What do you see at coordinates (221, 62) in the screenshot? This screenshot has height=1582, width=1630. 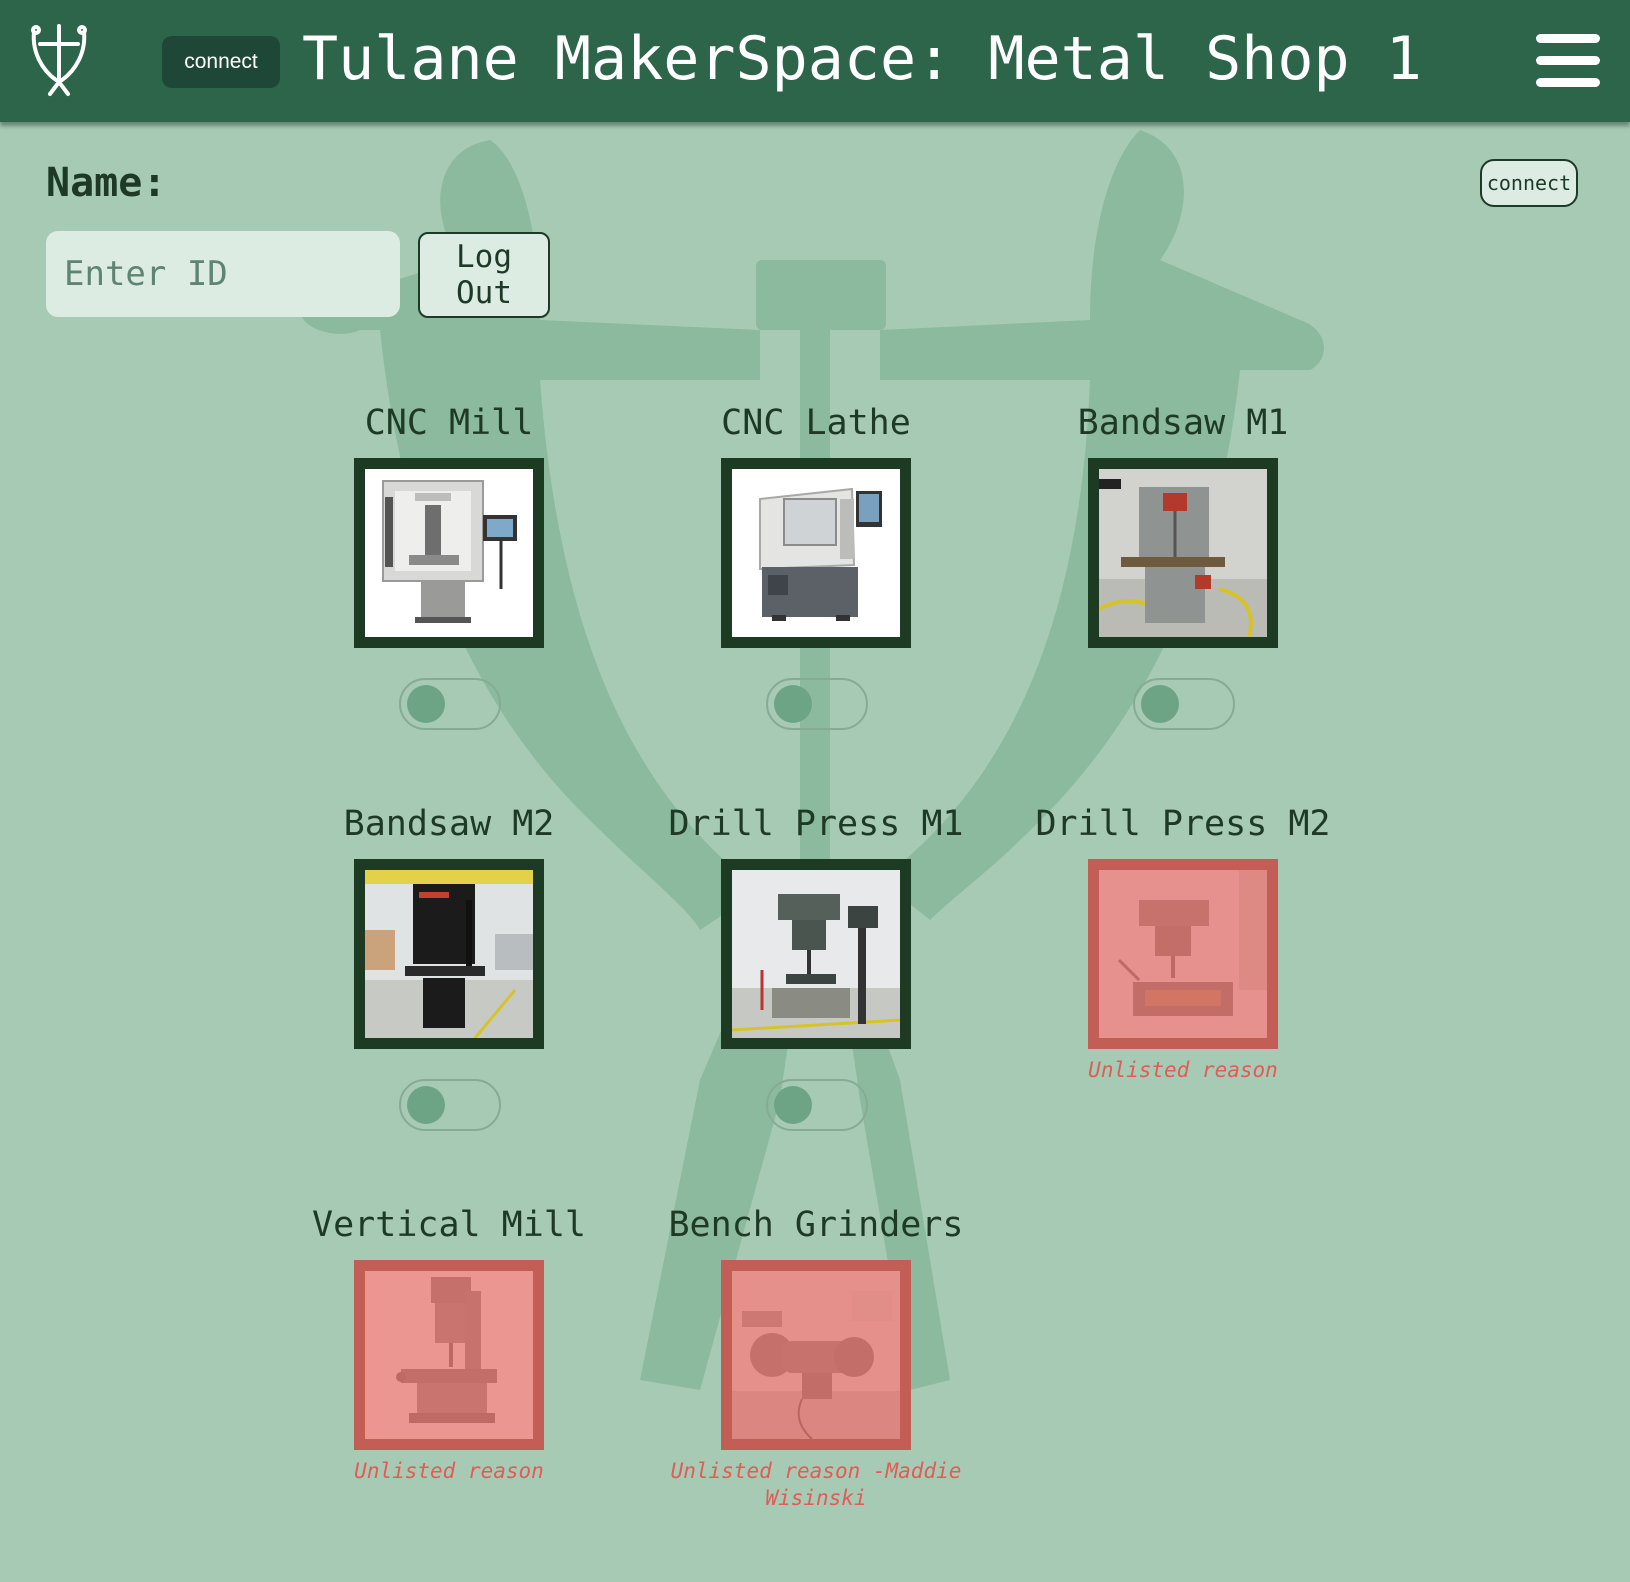 I see `header-connect-button: connect` at bounding box center [221, 62].